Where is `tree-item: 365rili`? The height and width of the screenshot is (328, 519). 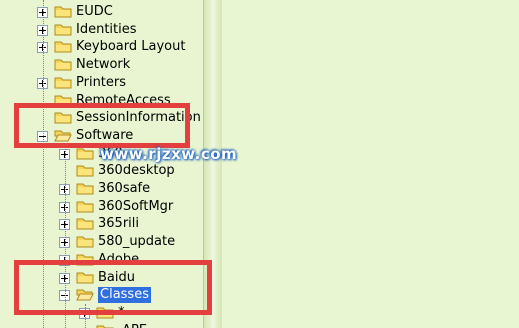 tree-item: 365rili is located at coordinates (101, 224).